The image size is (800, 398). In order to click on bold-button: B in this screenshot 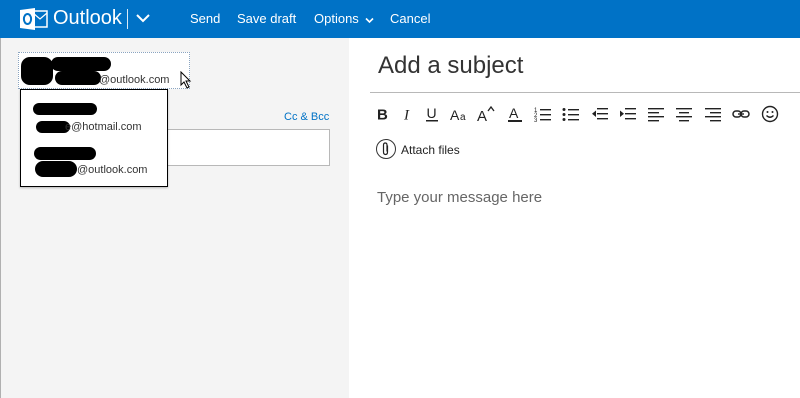, I will do `click(383, 114)`.